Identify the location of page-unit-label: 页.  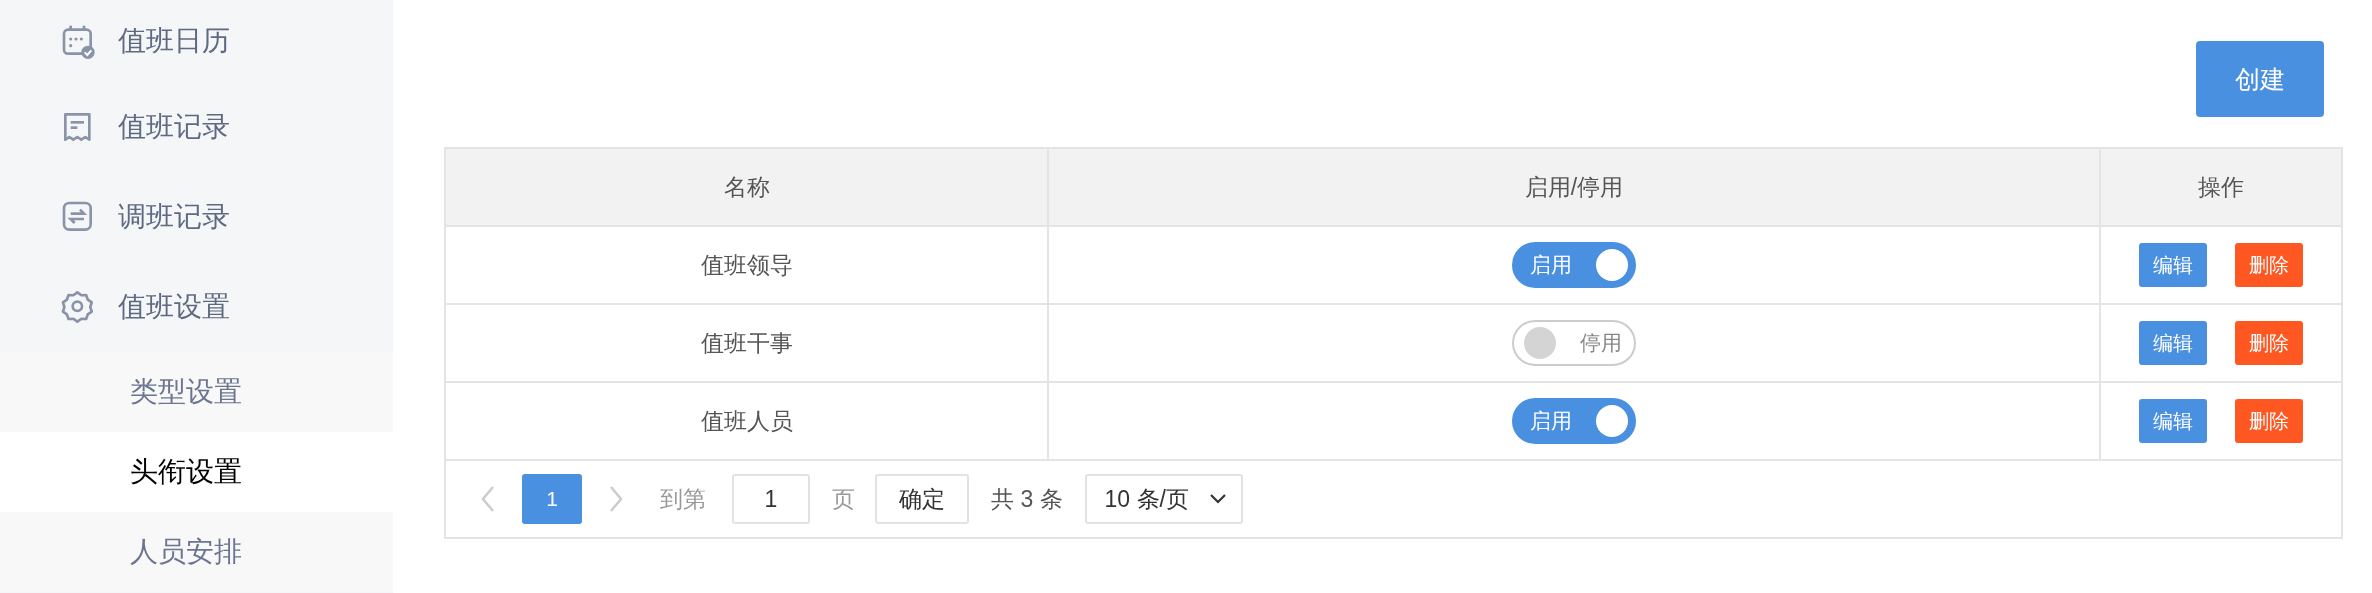
(843, 499).